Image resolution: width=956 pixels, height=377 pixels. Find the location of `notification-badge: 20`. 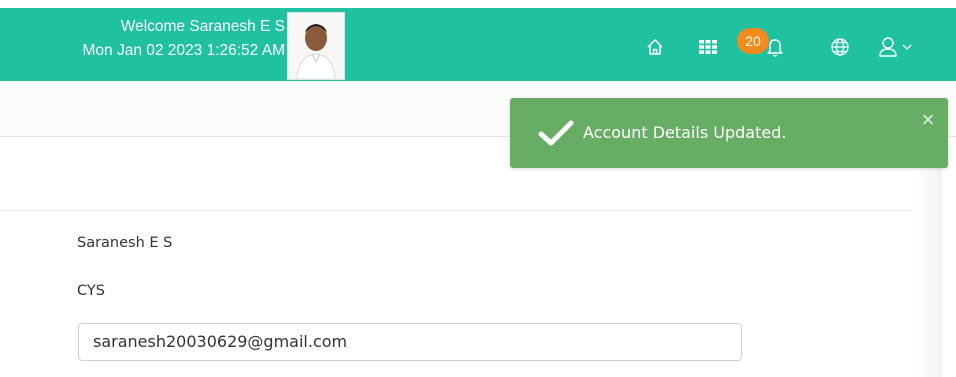

notification-badge: 20 is located at coordinates (753, 41).